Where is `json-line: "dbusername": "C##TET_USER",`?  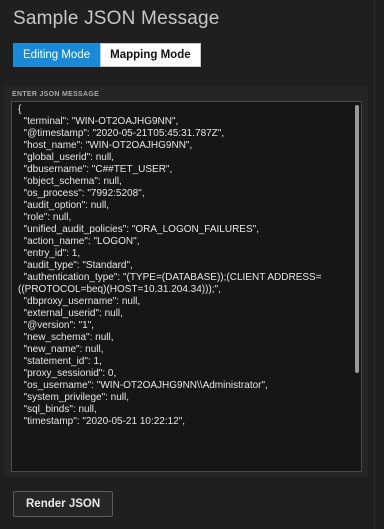 json-line: "dbusername": "C##TET_USER", is located at coordinates (95, 169).